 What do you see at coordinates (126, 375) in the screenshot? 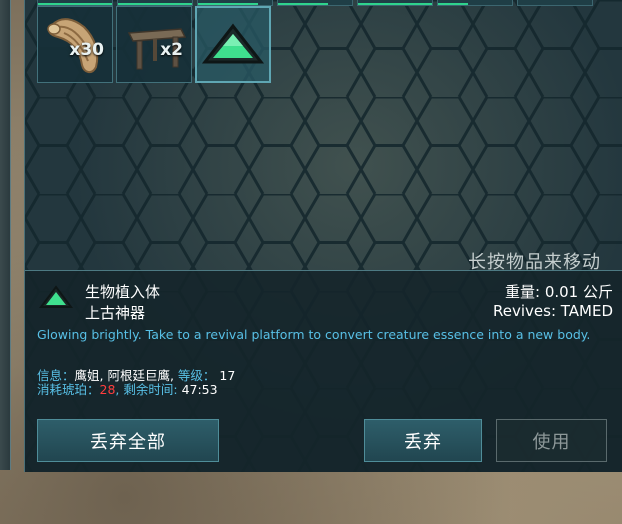
I see `info-value: 鹰姐, 阿根廷巨鹰,` at bounding box center [126, 375].